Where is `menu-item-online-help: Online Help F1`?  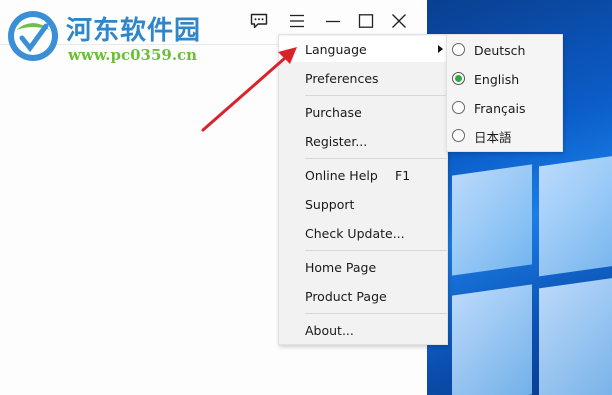
menu-item-online-help: Online Help F1 is located at coordinates (363, 175).